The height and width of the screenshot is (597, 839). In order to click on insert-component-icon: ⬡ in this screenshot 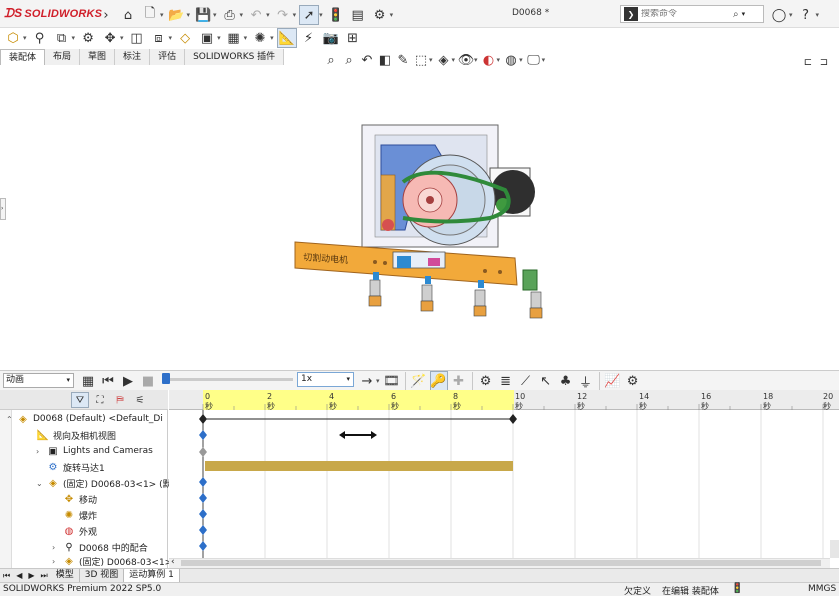, I will do `click(13, 38)`.